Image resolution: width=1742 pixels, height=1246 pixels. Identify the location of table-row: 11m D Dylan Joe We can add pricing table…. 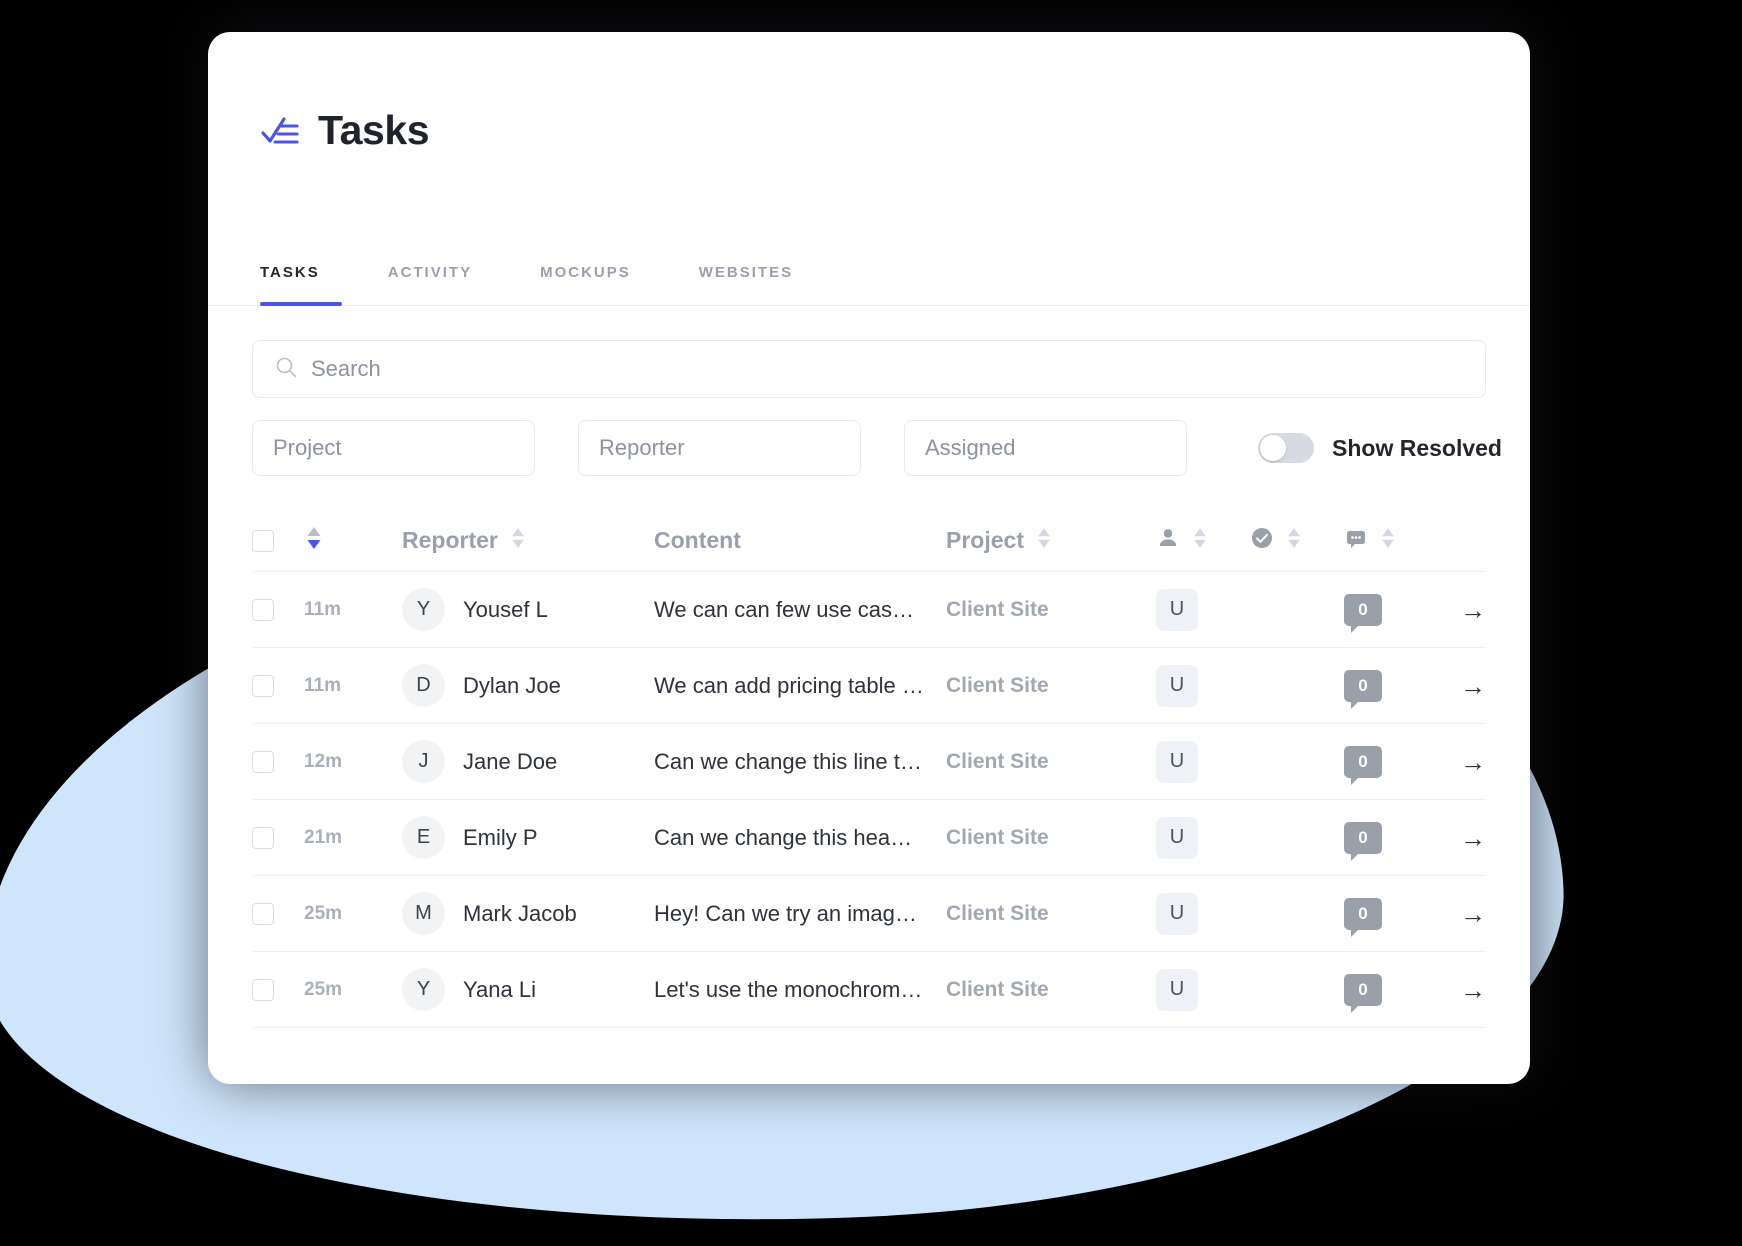
(869, 686).